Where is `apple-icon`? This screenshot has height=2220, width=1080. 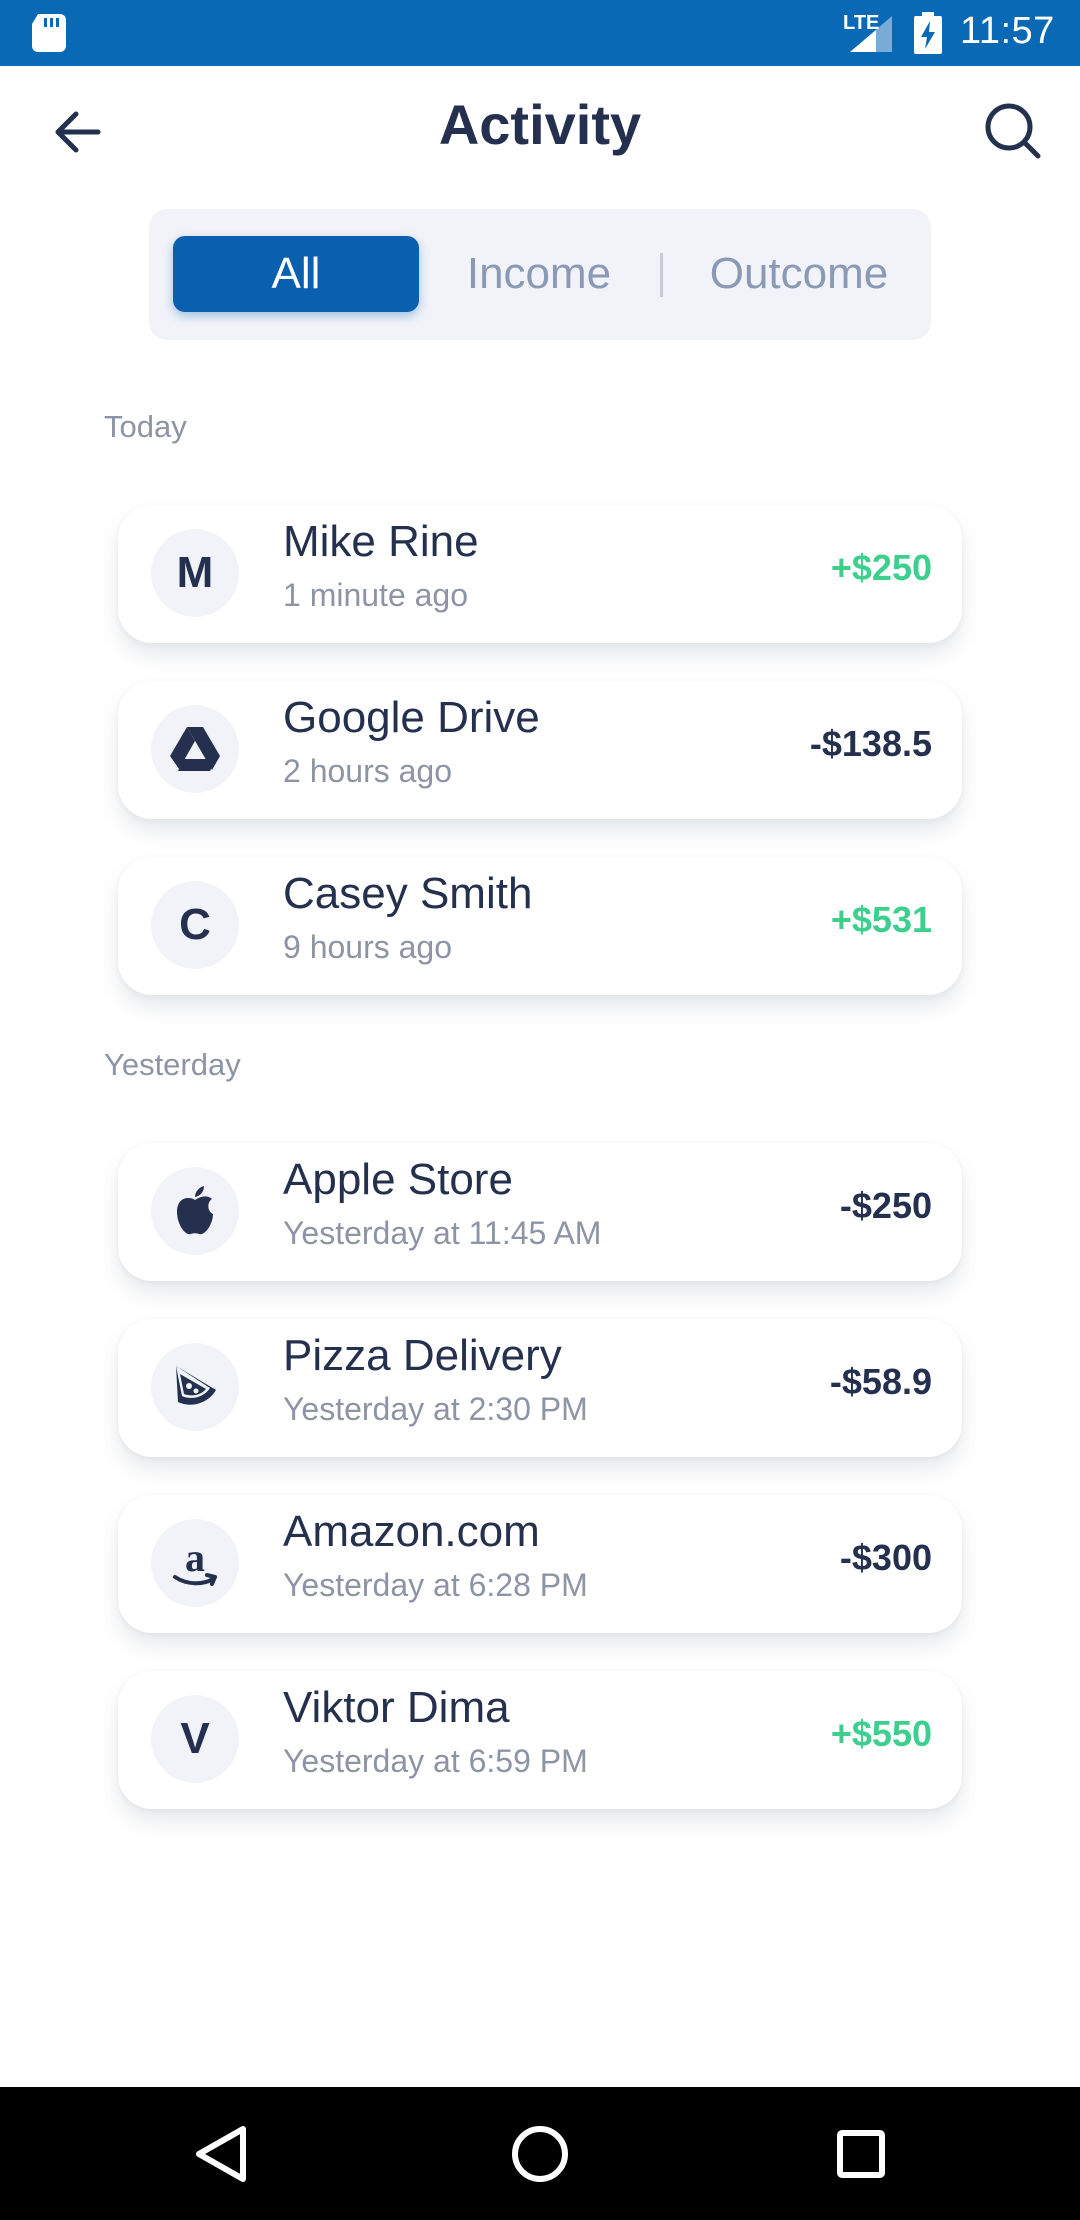 apple-icon is located at coordinates (195, 1210).